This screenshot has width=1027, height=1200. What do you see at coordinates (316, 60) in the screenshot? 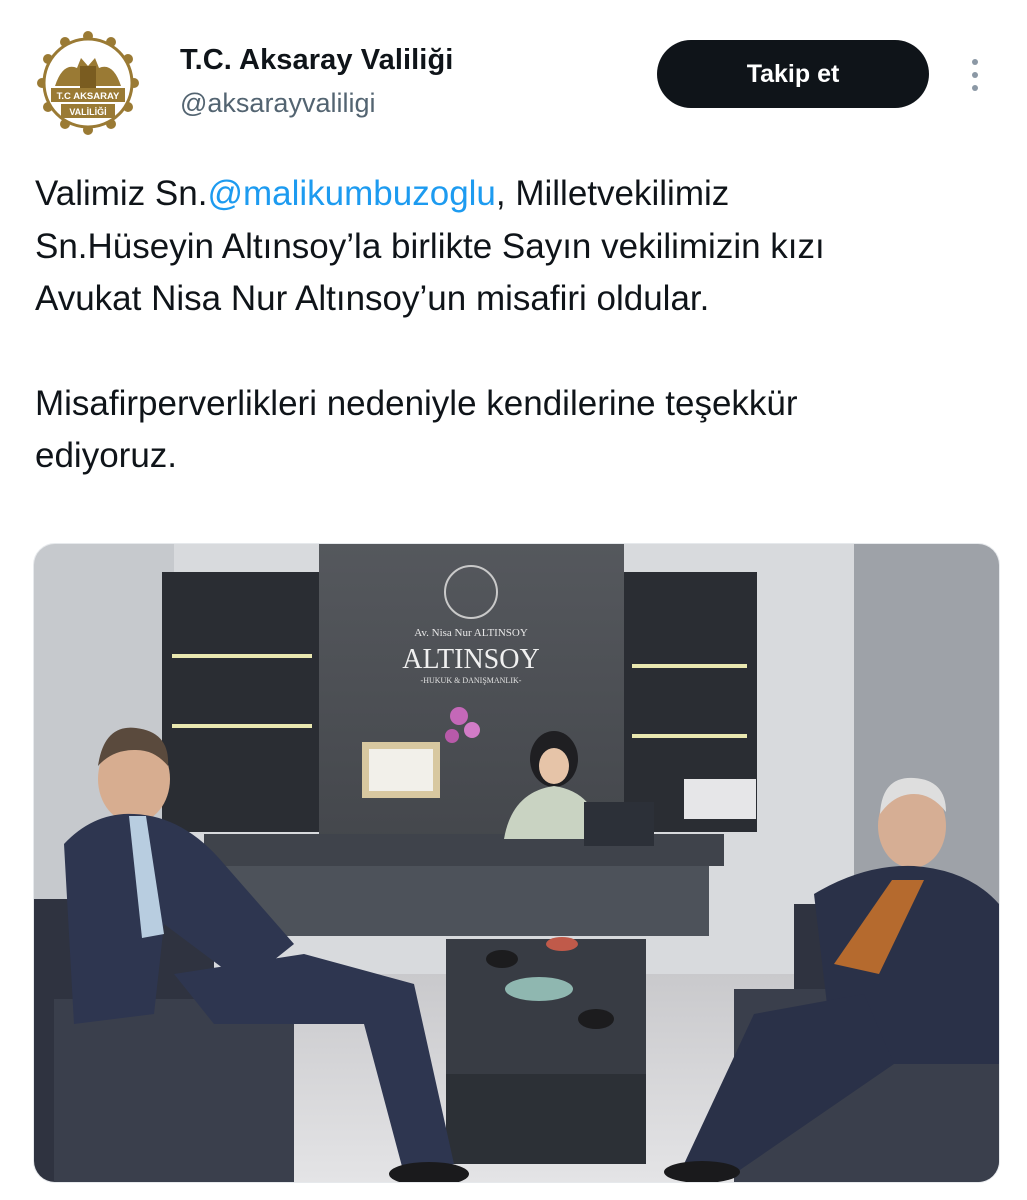
I see `account-name: T.C. Aksaray Valiliği` at bounding box center [316, 60].